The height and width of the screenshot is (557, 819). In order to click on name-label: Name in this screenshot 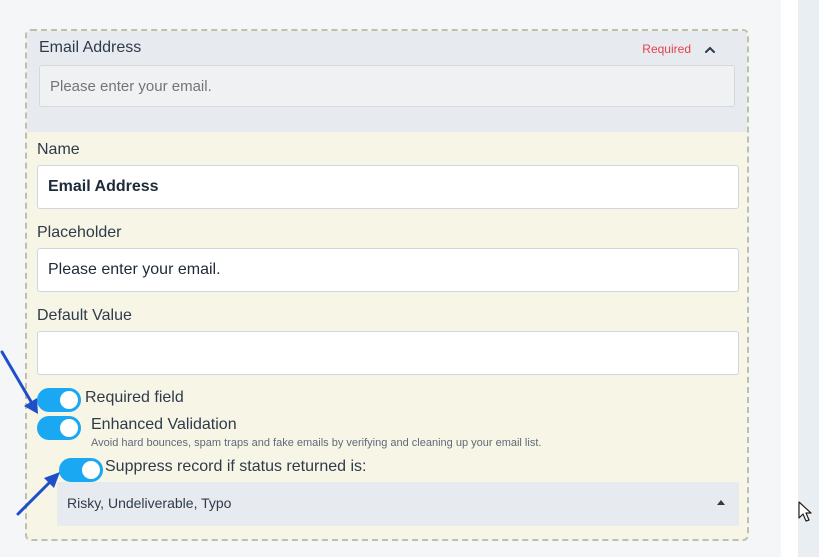, I will do `click(58, 149)`.